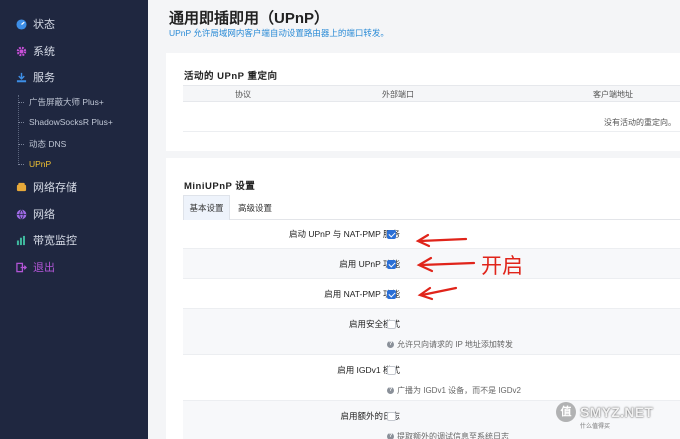 This screenshot has height=439, width=680. I want to click on watermark-badge: 值, so click(566, 412).